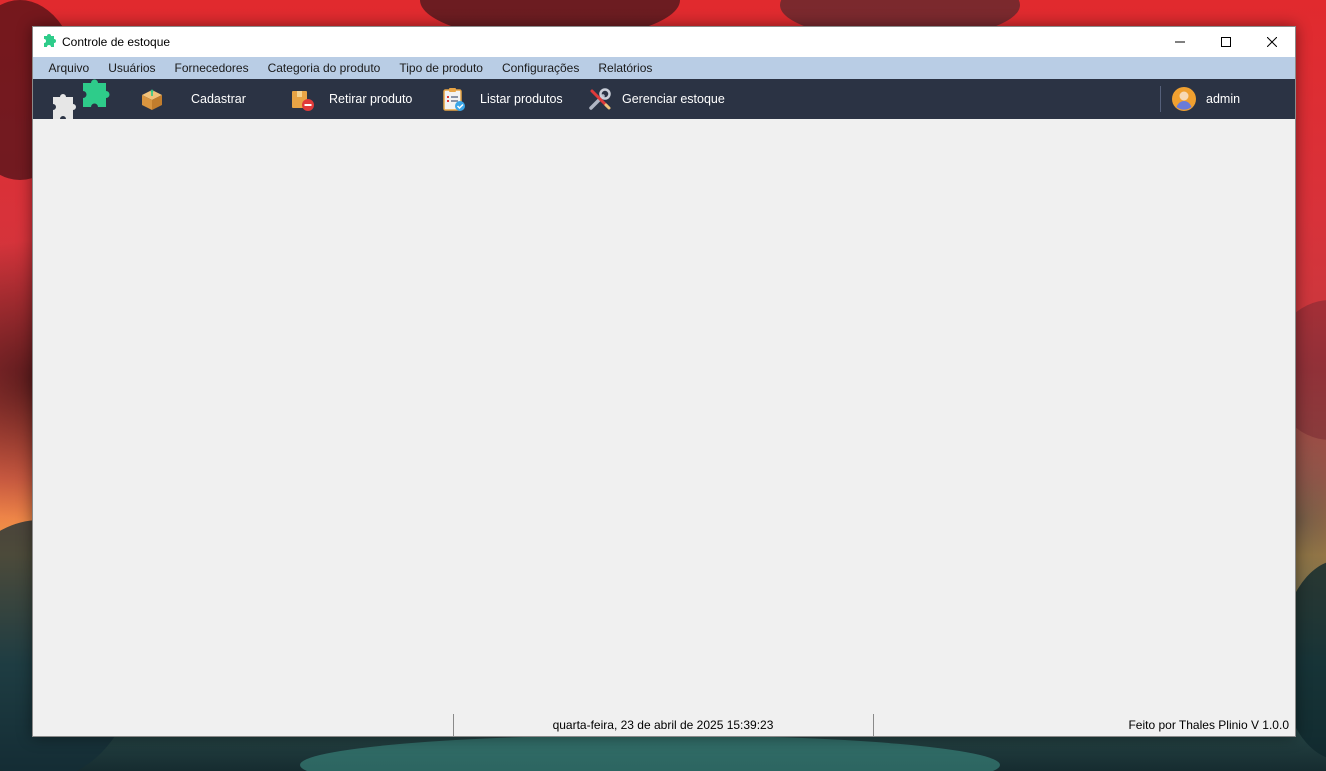  What do you see at coordinates (211, 68) in the screenshot?
I see `menu-fornecedores: Fornecedores` at bounding box center [211, 68].